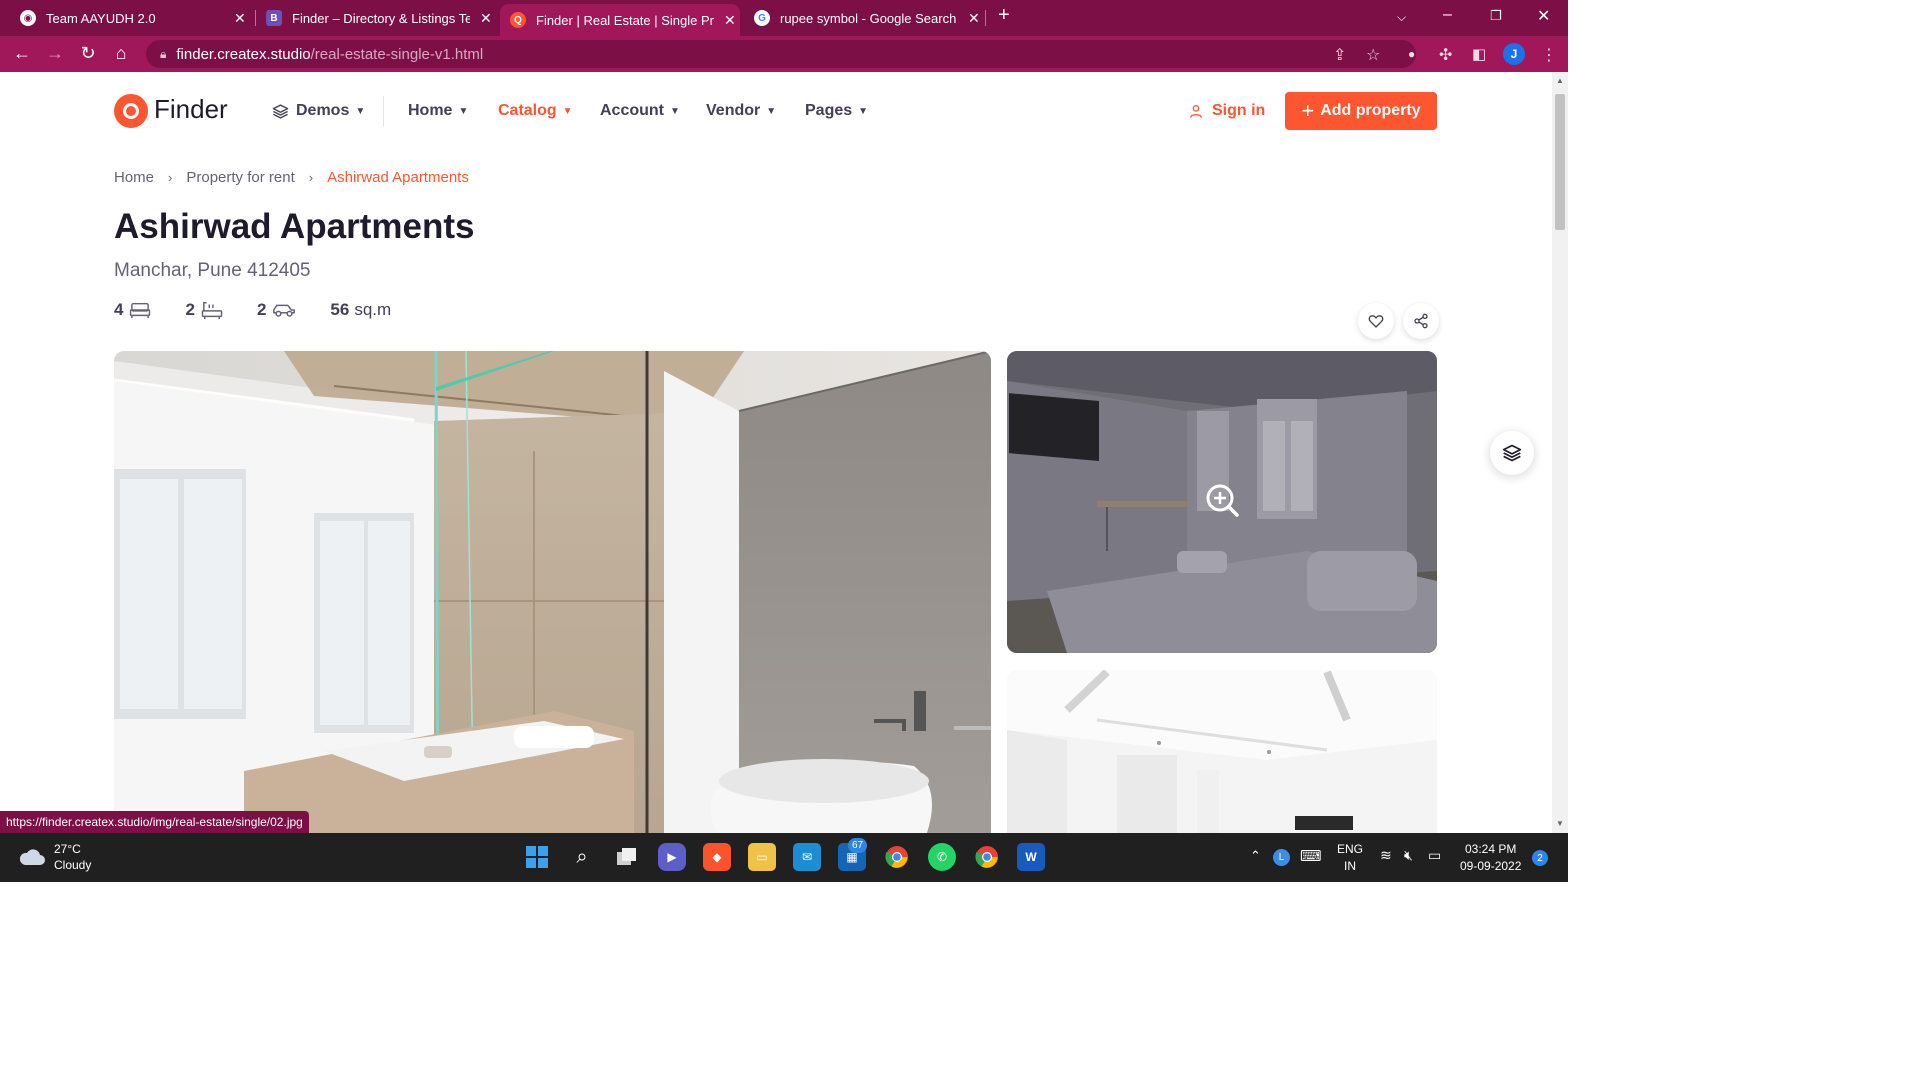 This screenshot has width=1920, height=1080. I want to click on keyboard-icon: ⌨, so click(1311, 856).